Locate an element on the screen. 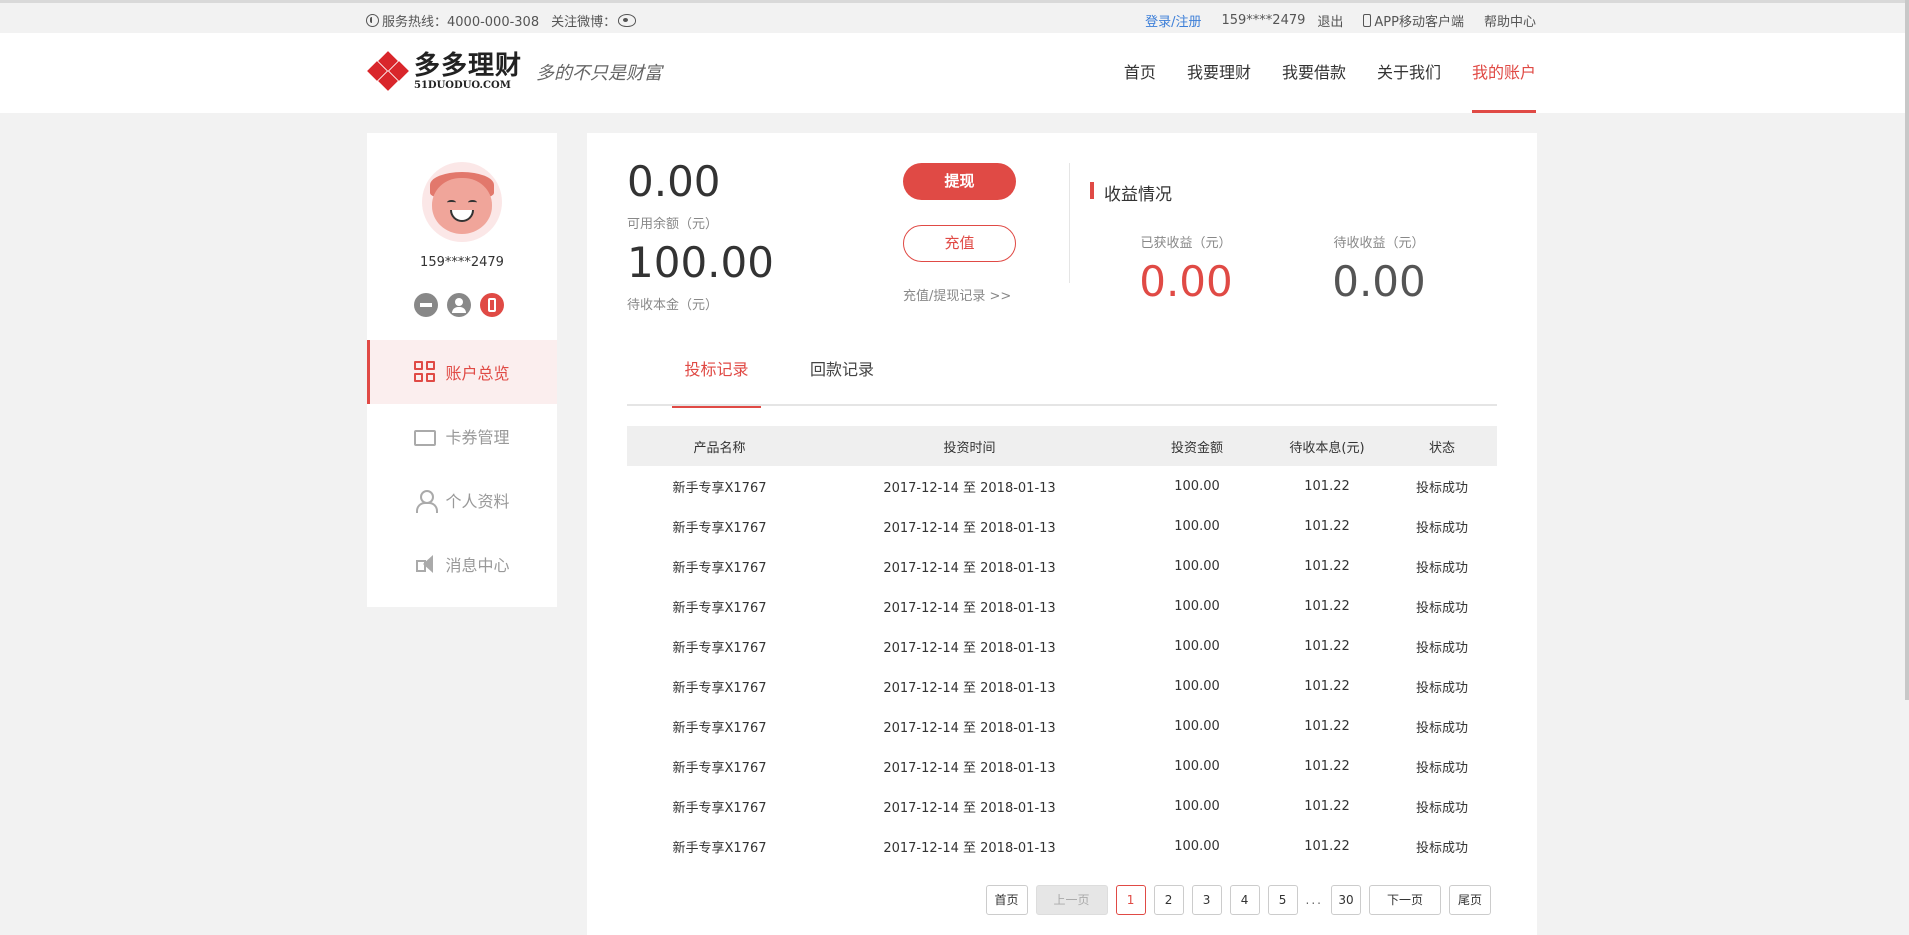  prev-page-button: 上一页 is located at coordinates (1071, 900).